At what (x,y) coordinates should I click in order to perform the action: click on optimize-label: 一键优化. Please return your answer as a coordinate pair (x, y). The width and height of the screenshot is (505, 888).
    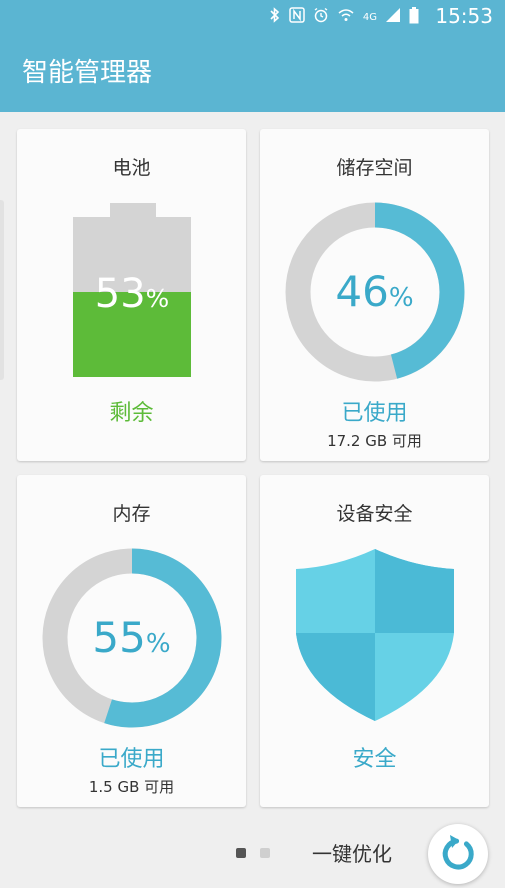
    Looking at the image, I should click on (352, 852).